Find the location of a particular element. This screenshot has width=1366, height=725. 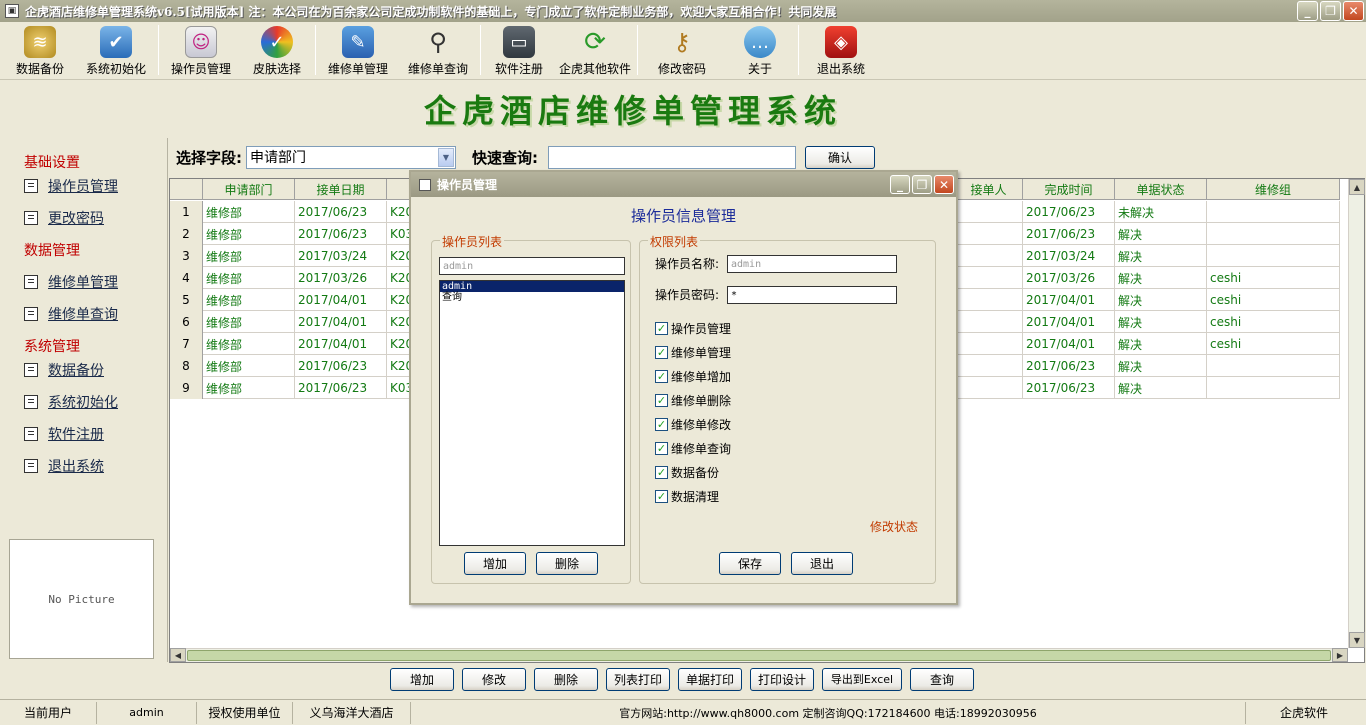

export-excel-button: 导出到Excel is located at coordinates (862, 679).